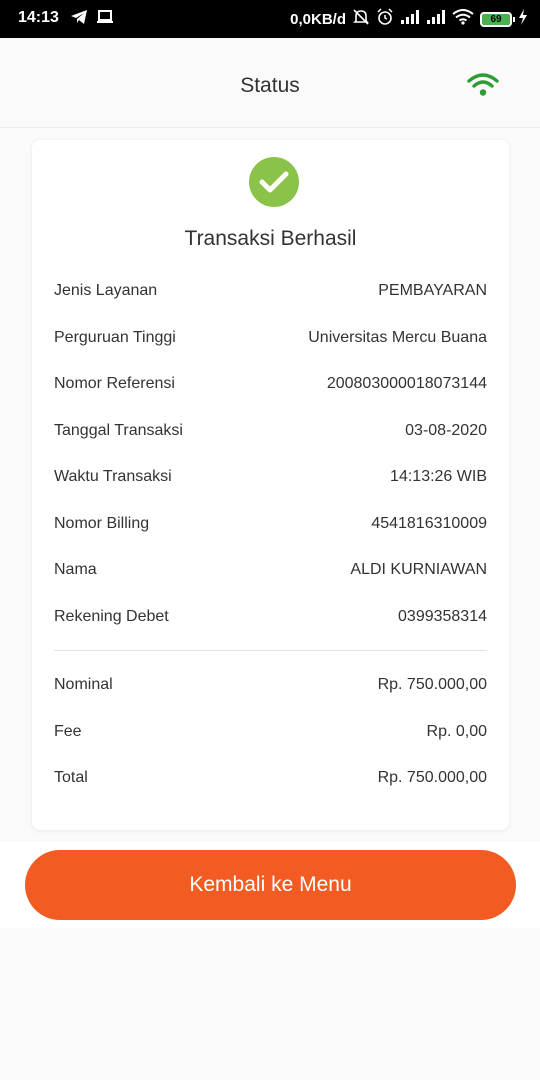 The width and height of the screenshot is (540, 1080). Describe the element at coordinates (111, 616) in the screenshot. I see `detail-label: Rekening Debet` at that location.